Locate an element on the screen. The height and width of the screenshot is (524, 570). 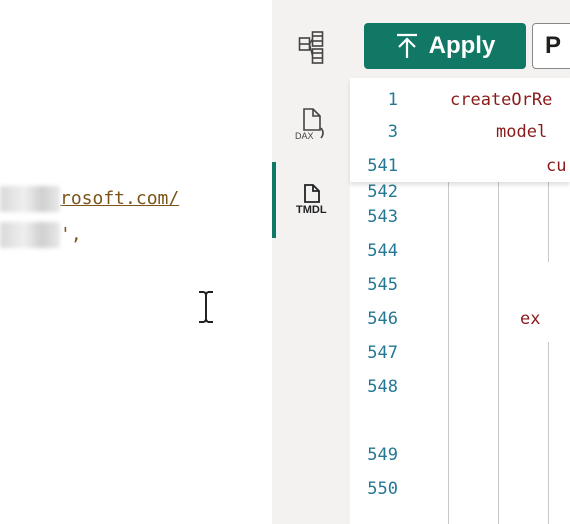
model-view-icon is located at coordinates (311, 47).